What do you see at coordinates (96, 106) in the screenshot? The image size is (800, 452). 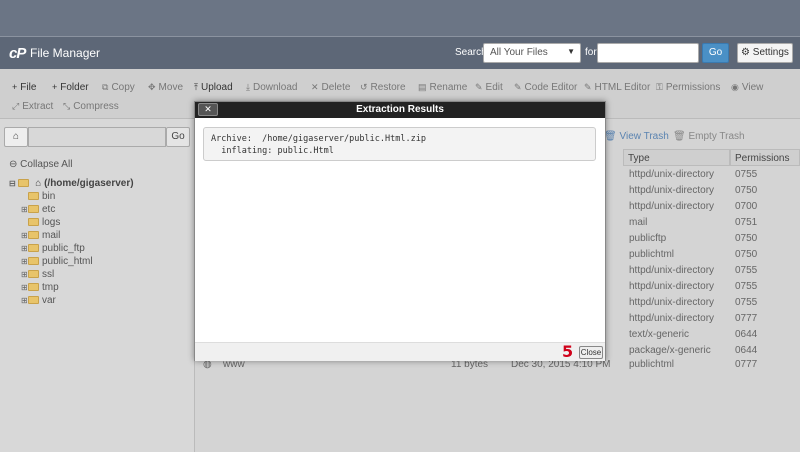 I see `toolbar-label: Compress` at bounding box center [96, 106].